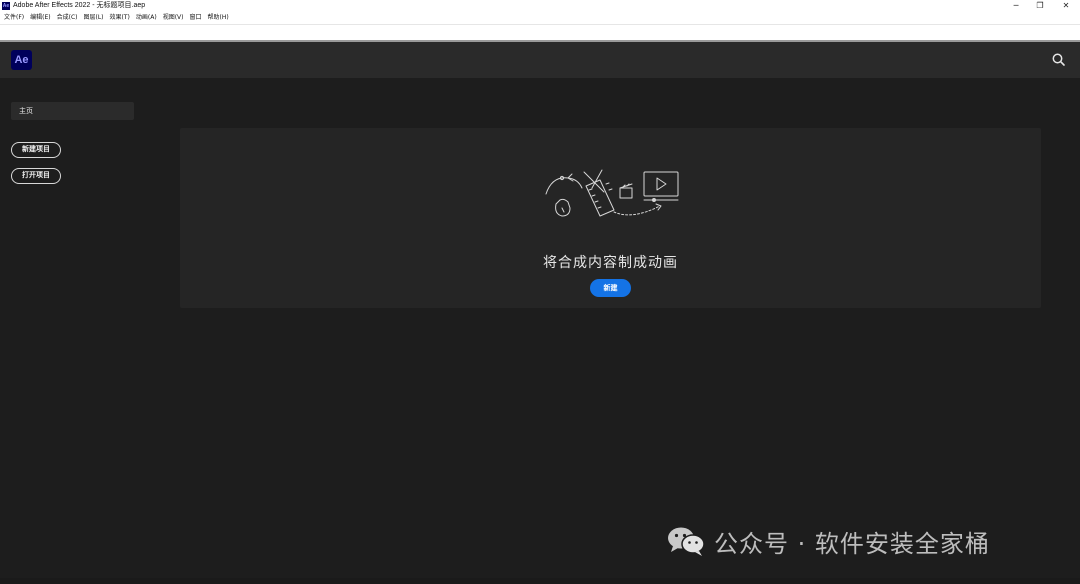 This screenshot has height=584, width=1080. I want to click on menu-layer: 图层(L), so click(94, 18).